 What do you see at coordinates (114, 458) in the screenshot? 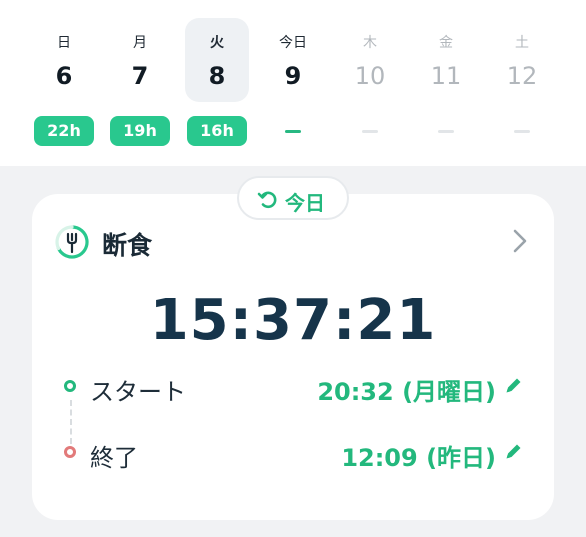
I see `end-label: 終了` at bounding box center [114, 458].